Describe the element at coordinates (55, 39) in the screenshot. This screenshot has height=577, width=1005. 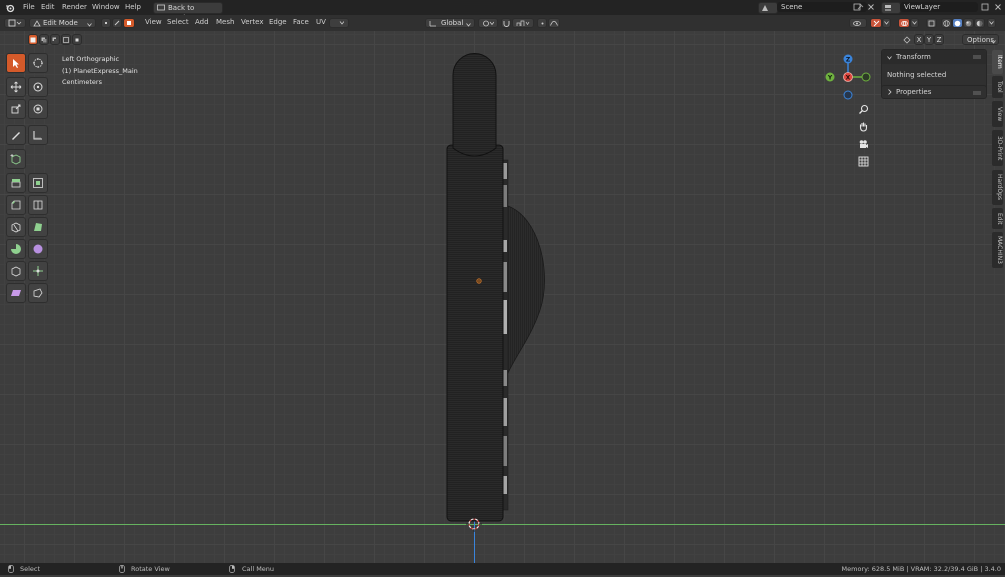
I see `select-subtract-button` at that location.